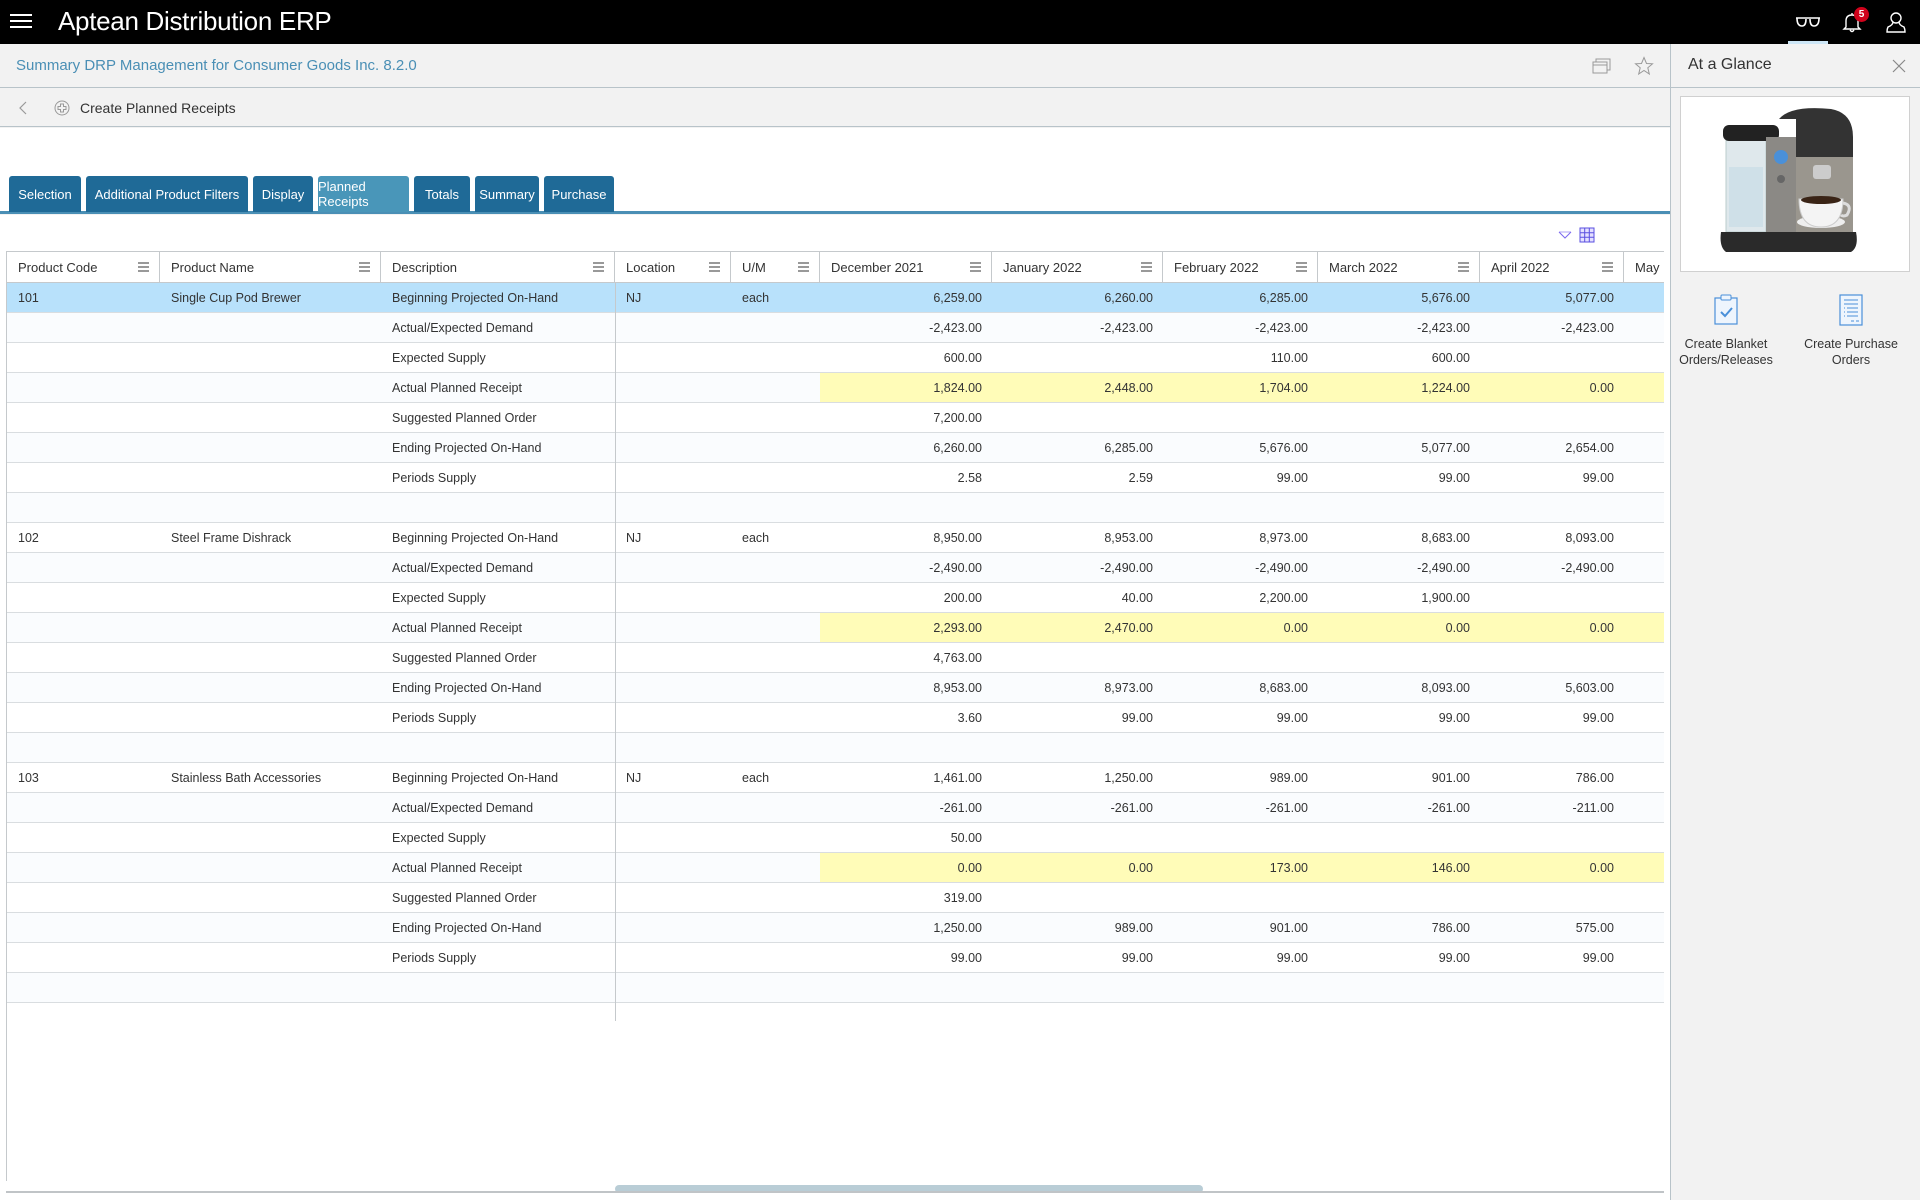 The height and width of the screenshot is (1200, 1920). What do you see at coordinates (1896, 22) in the screenshot?
I see `user-icon` at bounding box center [1896, 22].